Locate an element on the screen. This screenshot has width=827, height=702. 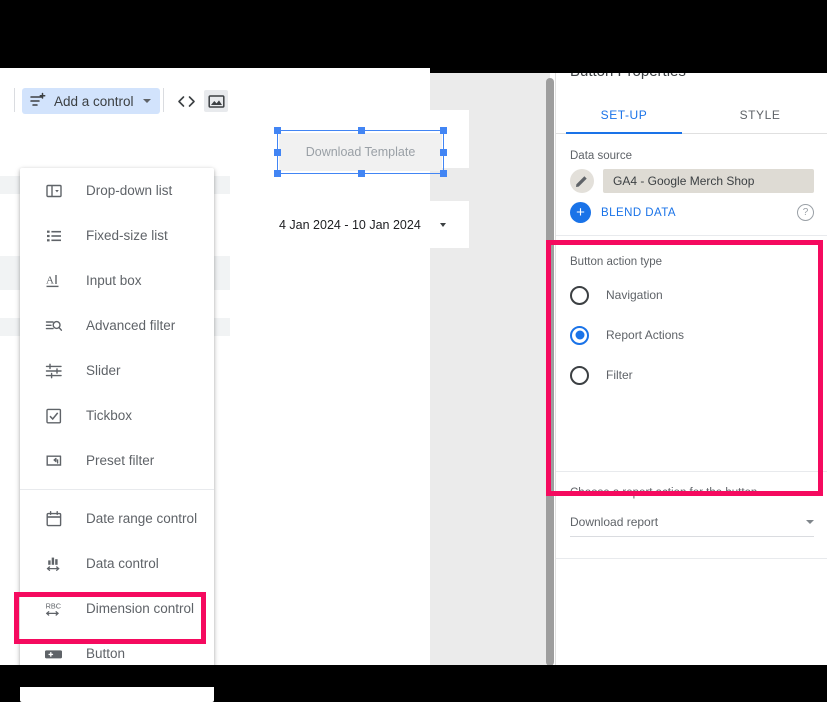
radio-option-filter: Filter is located at coordinates (692, 375).